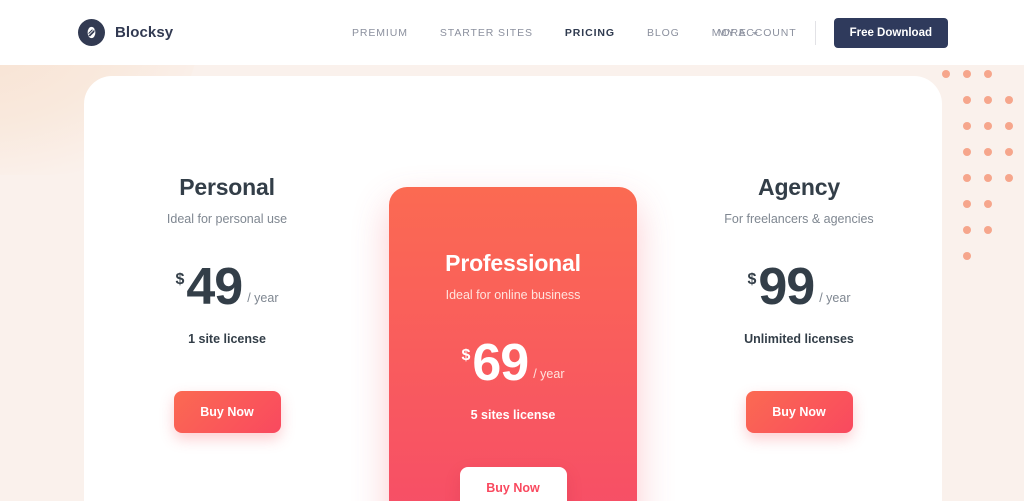 This screenshot has width=1024, height=501. What do you see at coordinates (979, 195) in the screenshot?
I see `decorative-dot-grid` at bounding box center [979, 195].